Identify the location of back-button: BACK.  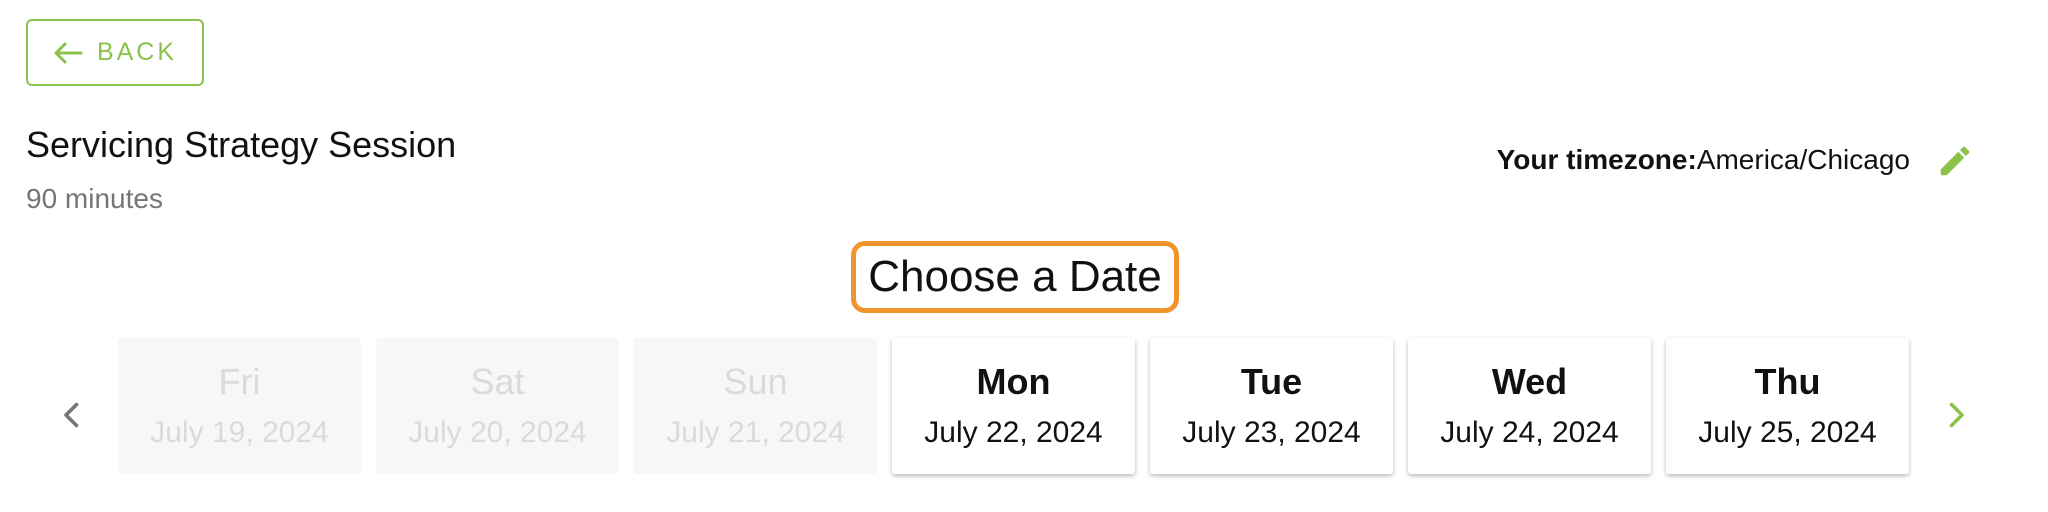
(115, 52).